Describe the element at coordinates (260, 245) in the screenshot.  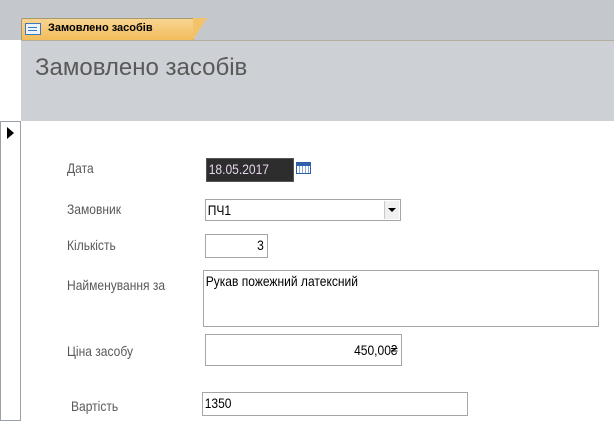
I see `quantity-value: 3` at that location.